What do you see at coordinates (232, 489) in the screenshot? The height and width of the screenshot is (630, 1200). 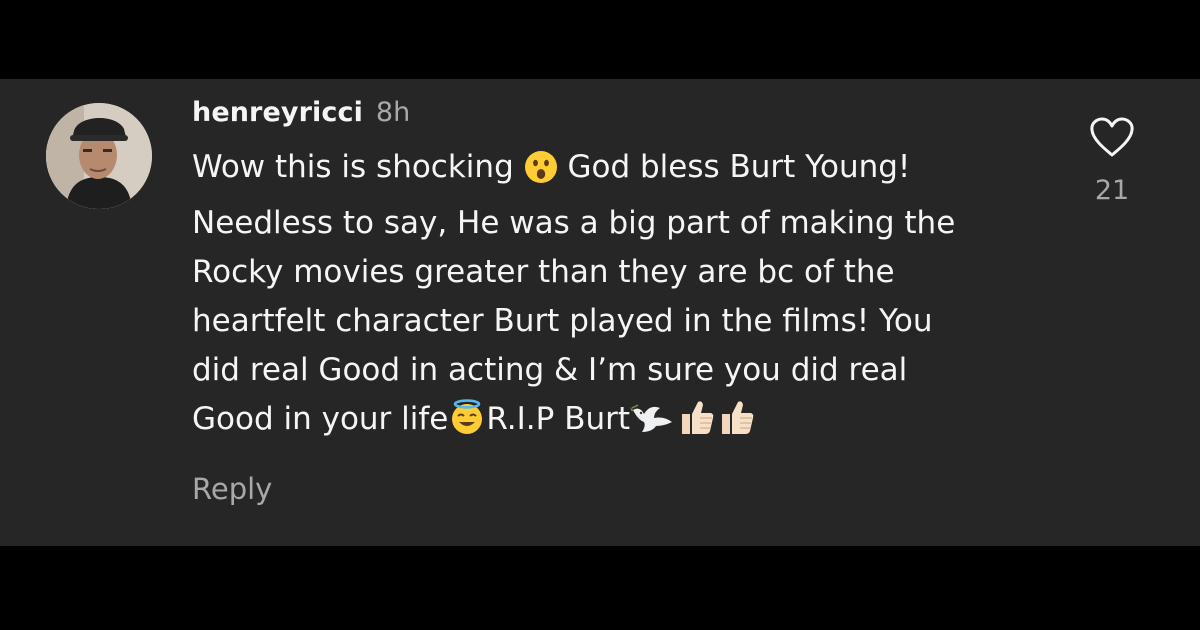 I see `reply-button: Reply` at bounding box center [232, 489].